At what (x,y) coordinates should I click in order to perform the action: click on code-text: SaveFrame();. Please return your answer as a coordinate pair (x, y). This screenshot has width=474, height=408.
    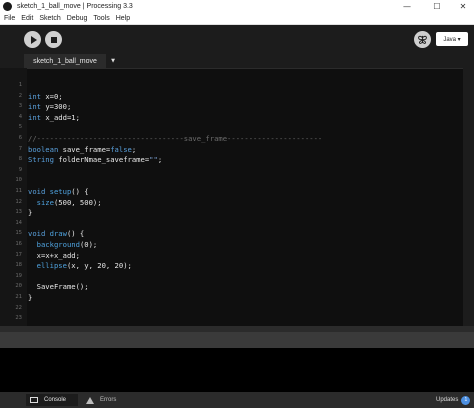
    Looking at the image, I should click on (62, 287).